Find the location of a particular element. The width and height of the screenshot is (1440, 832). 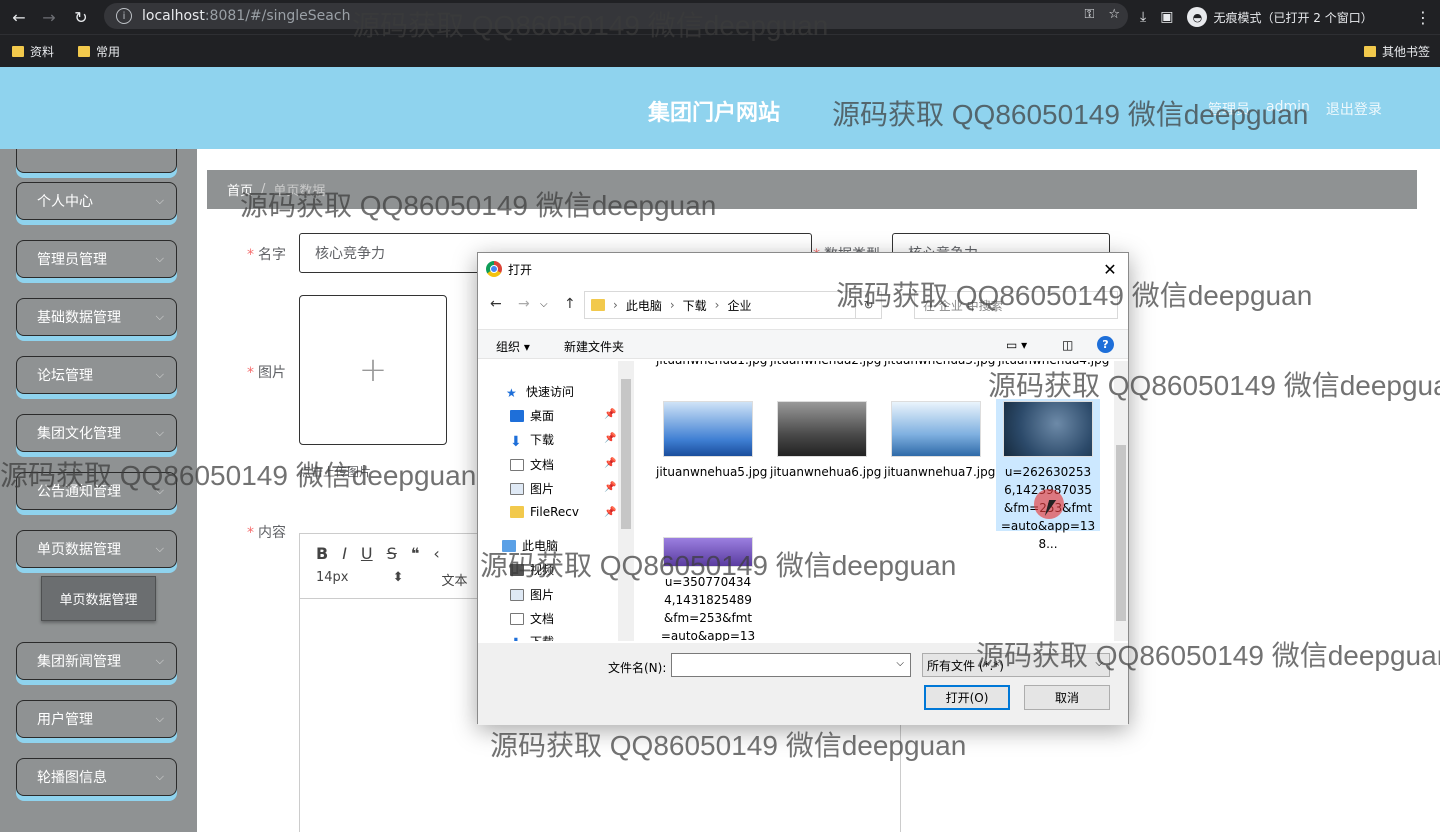

dialog-nav: ← → ⌵ ↑ › 此电脑 › 下载 › 企业 ↻ 在 企业 中搜索 is located at coordinates (803, 305).